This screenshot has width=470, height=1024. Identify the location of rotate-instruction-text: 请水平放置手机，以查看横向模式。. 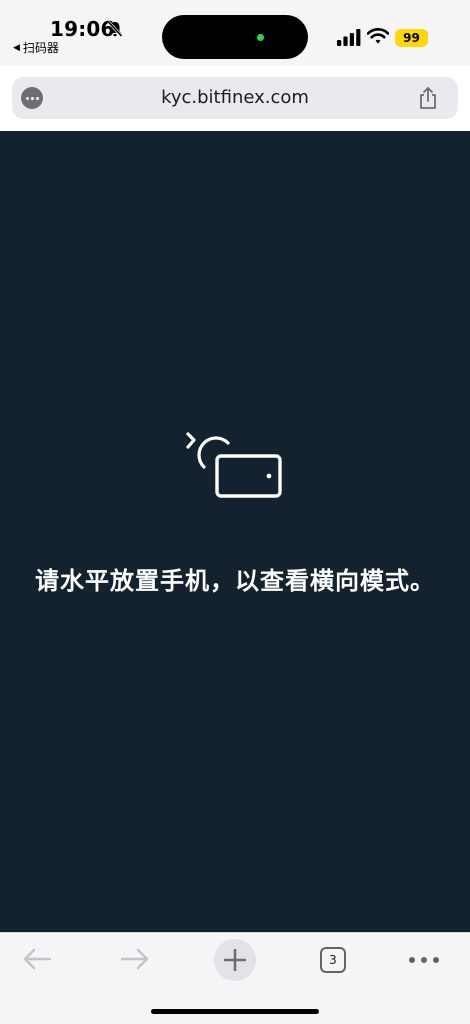
(235, 581).